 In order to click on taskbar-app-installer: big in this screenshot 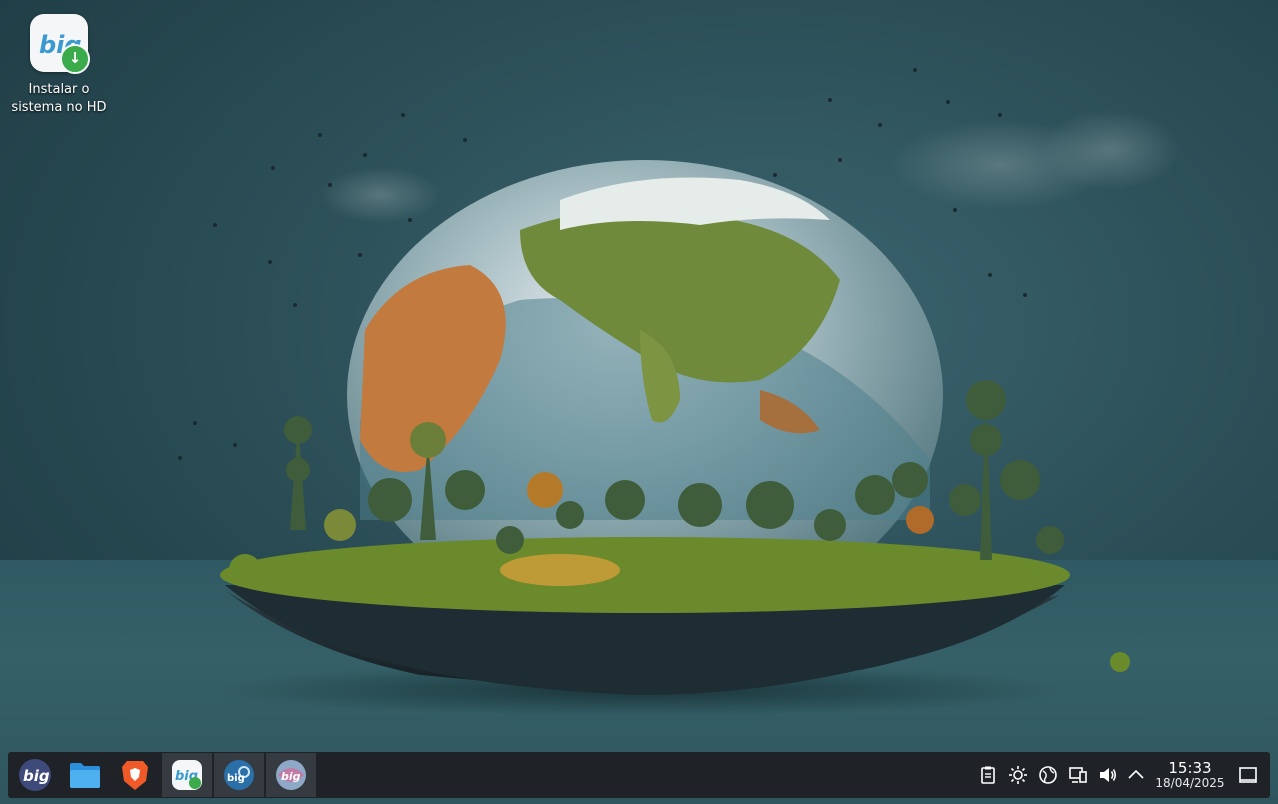, I will do `click(187, 775)`.